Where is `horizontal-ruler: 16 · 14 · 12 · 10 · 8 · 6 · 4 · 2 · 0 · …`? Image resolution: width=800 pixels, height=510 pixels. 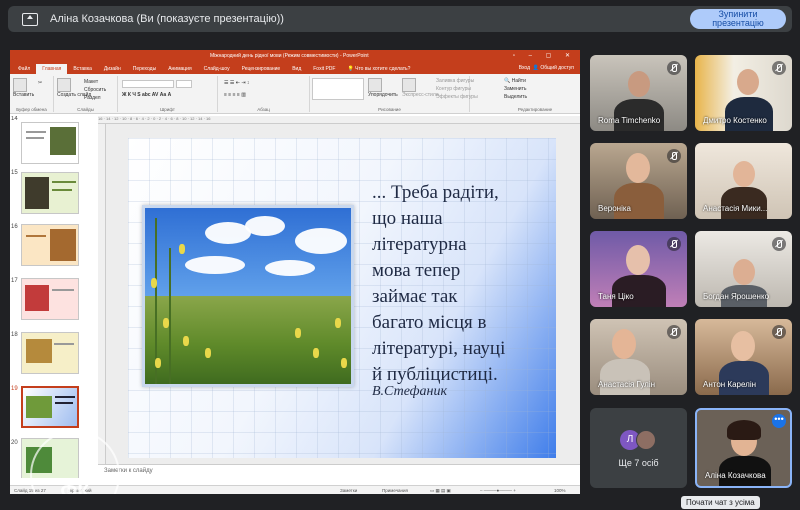
horizontal-ruler: 16 · 14 · 12 · 10 · 8 · 6 · 4 · 2 · 0 · … is located at coordinates (339, 120).